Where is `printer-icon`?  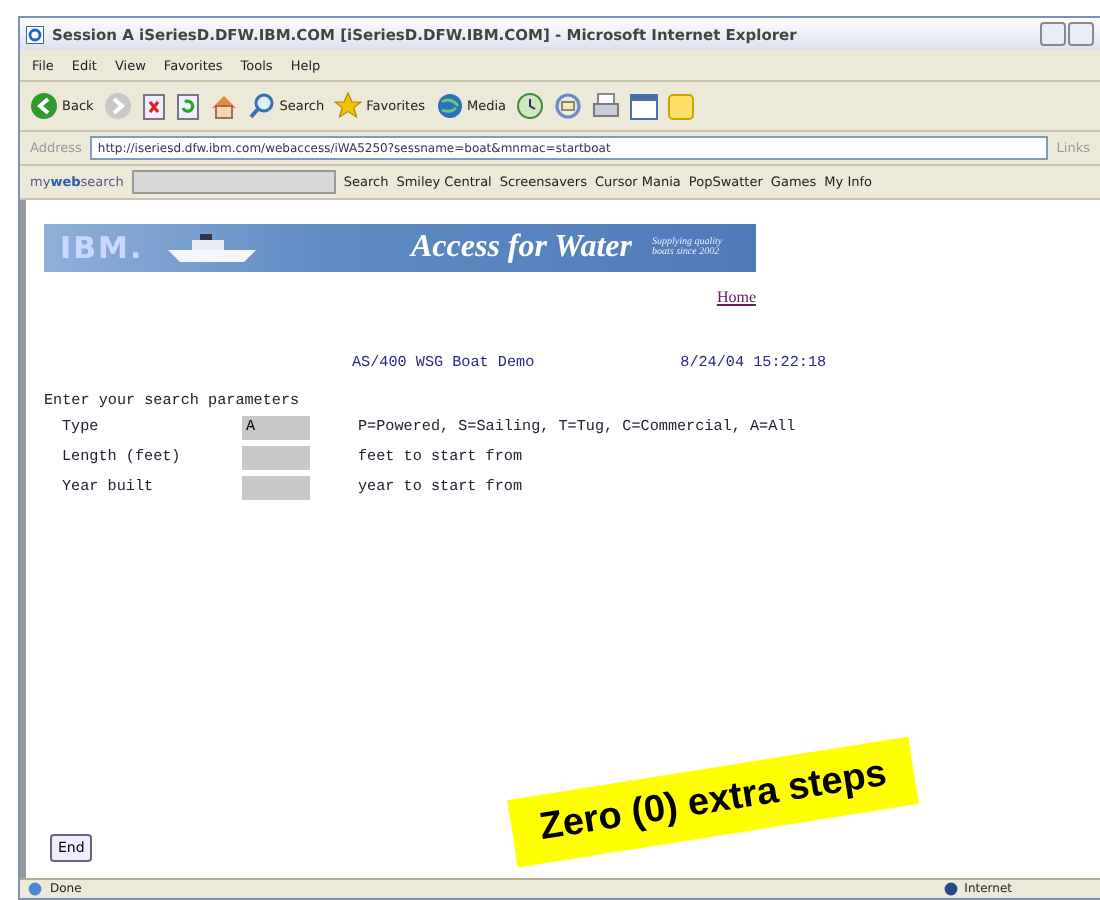 printer-icon is located at coordinates (606, 106).